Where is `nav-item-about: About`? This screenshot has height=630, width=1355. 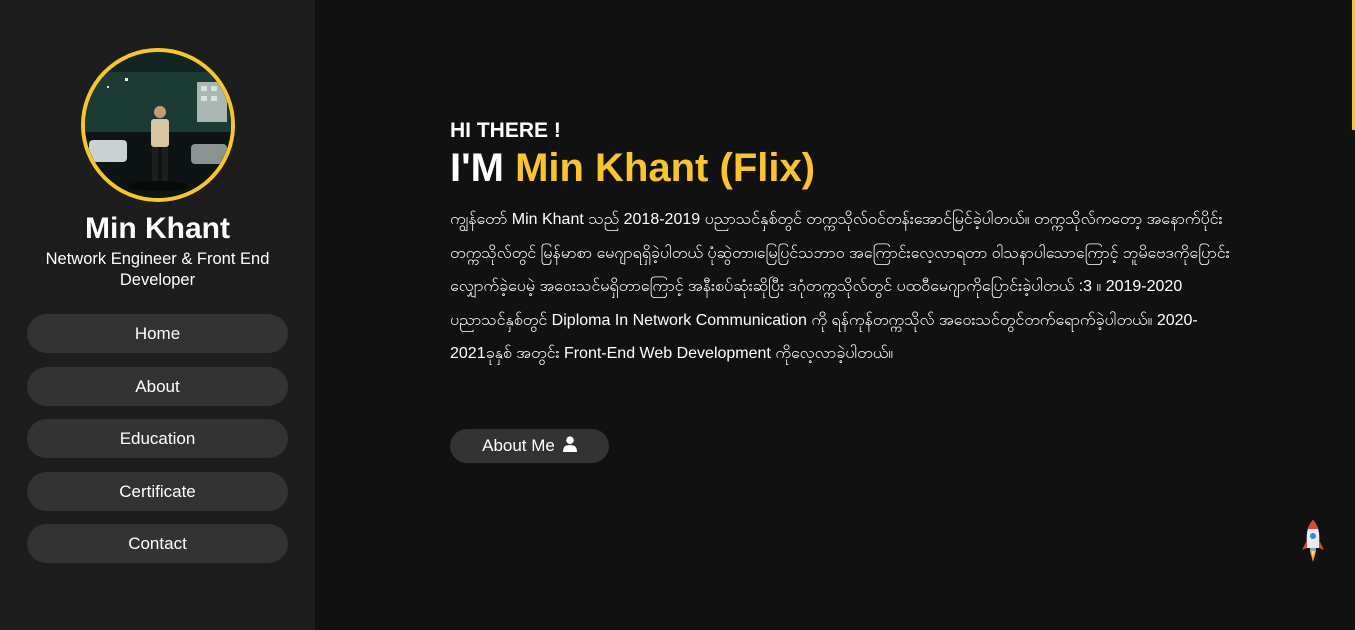
nav-item-about: About is located at coordinates (157, 386).